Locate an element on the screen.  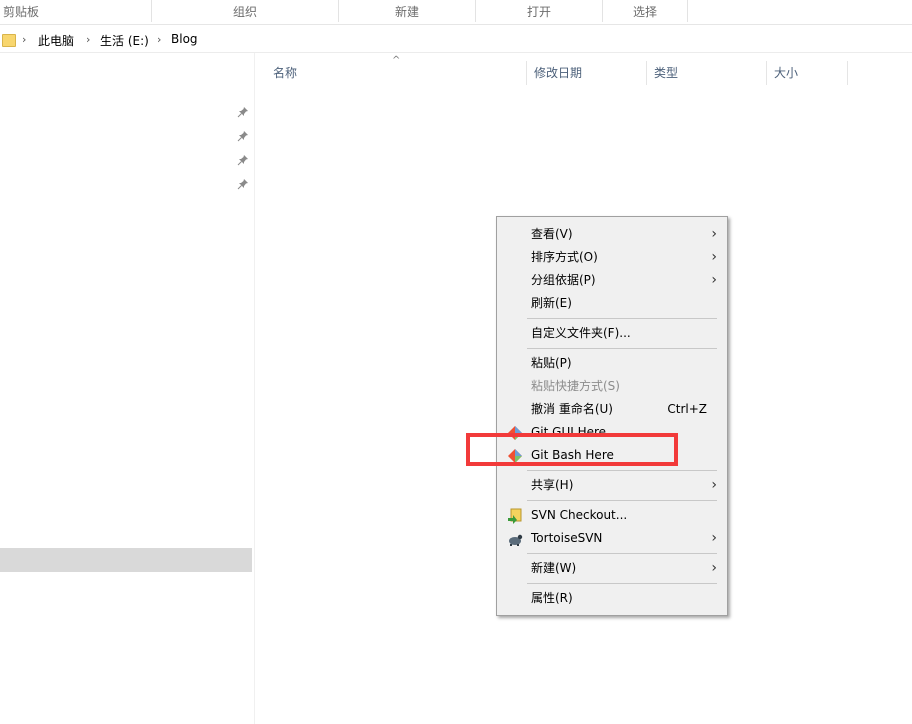
menu-item-share: 共享(H) › is located at coordinates (612, 485).